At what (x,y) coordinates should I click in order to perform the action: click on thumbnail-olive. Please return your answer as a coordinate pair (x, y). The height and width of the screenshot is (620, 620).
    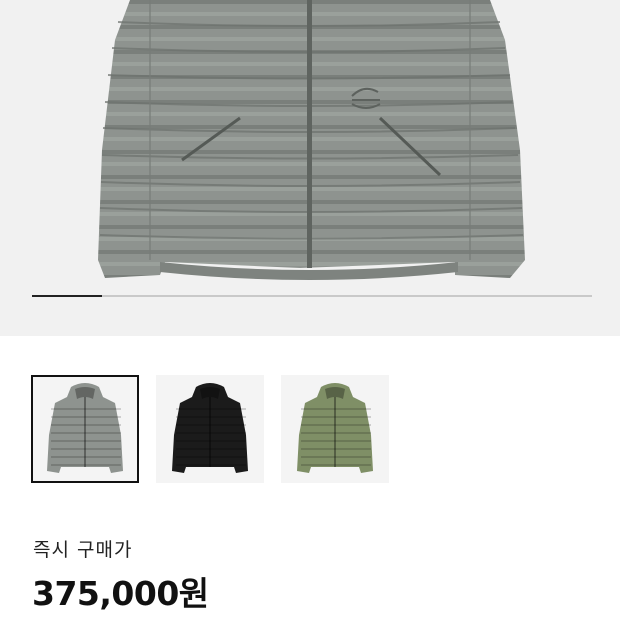
    Looking at the image, I should click on (335, 429).